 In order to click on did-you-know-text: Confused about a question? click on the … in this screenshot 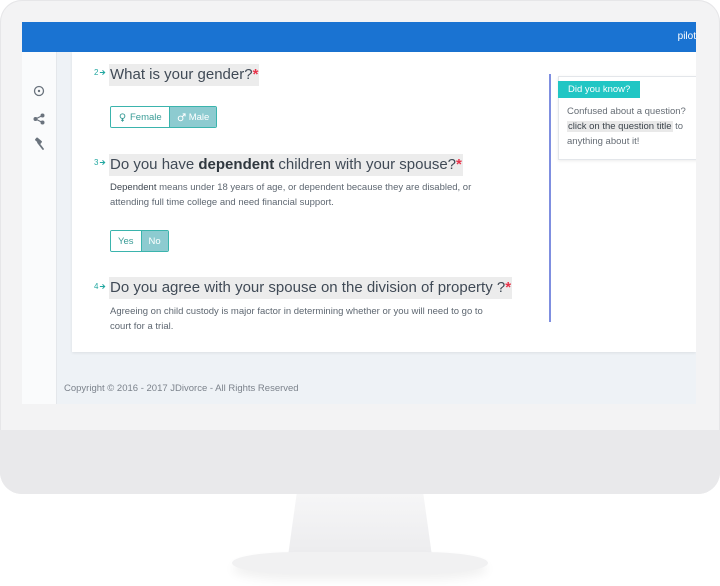, I will do `click(626, 126)`.